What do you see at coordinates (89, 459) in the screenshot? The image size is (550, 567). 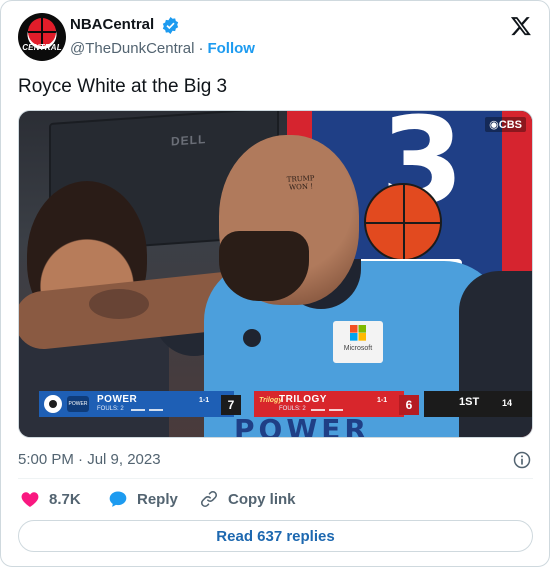 I see `timestamp: 5:00 PM · Jul 9, 2023` at bounding box center [89, 459].